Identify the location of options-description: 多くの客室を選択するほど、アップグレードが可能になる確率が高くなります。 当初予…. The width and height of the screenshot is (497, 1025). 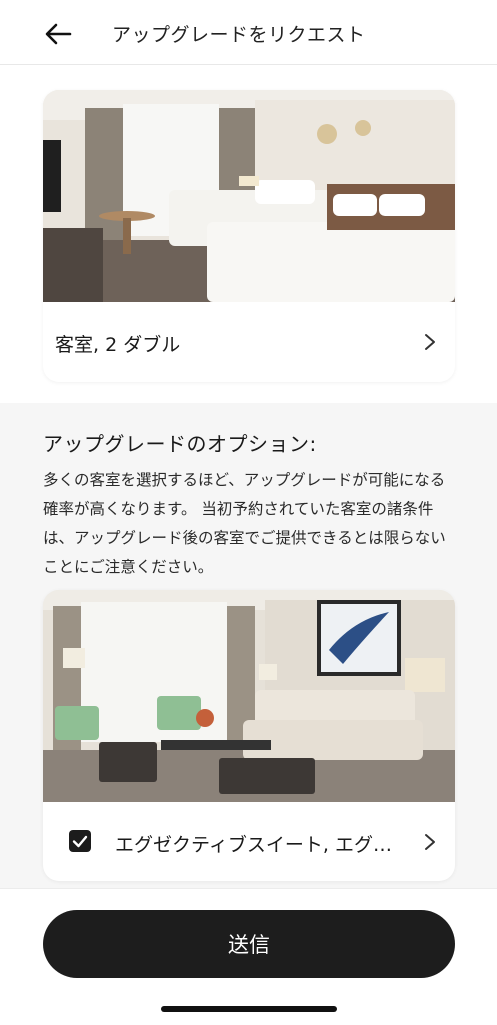
(244, 523).